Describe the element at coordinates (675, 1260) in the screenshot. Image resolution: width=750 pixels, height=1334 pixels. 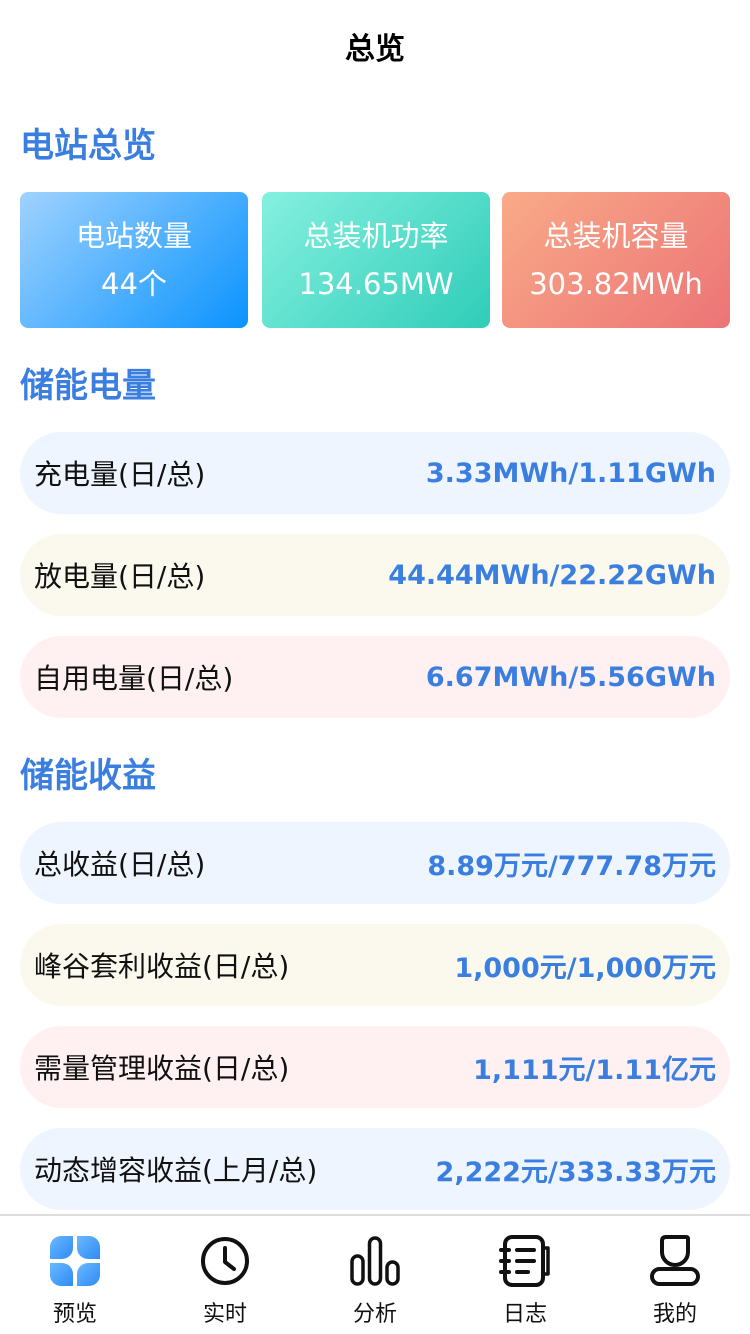
I see `user-icon` at that location.